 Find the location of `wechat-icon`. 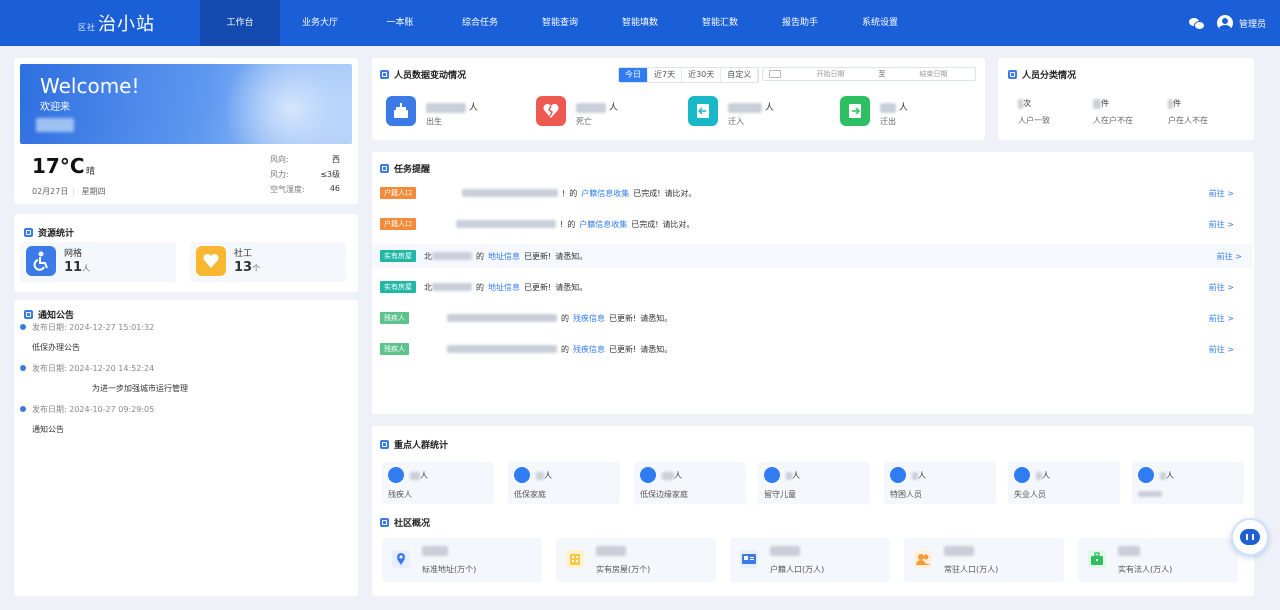

wechat-icon is located at coordinates (1196, 23).